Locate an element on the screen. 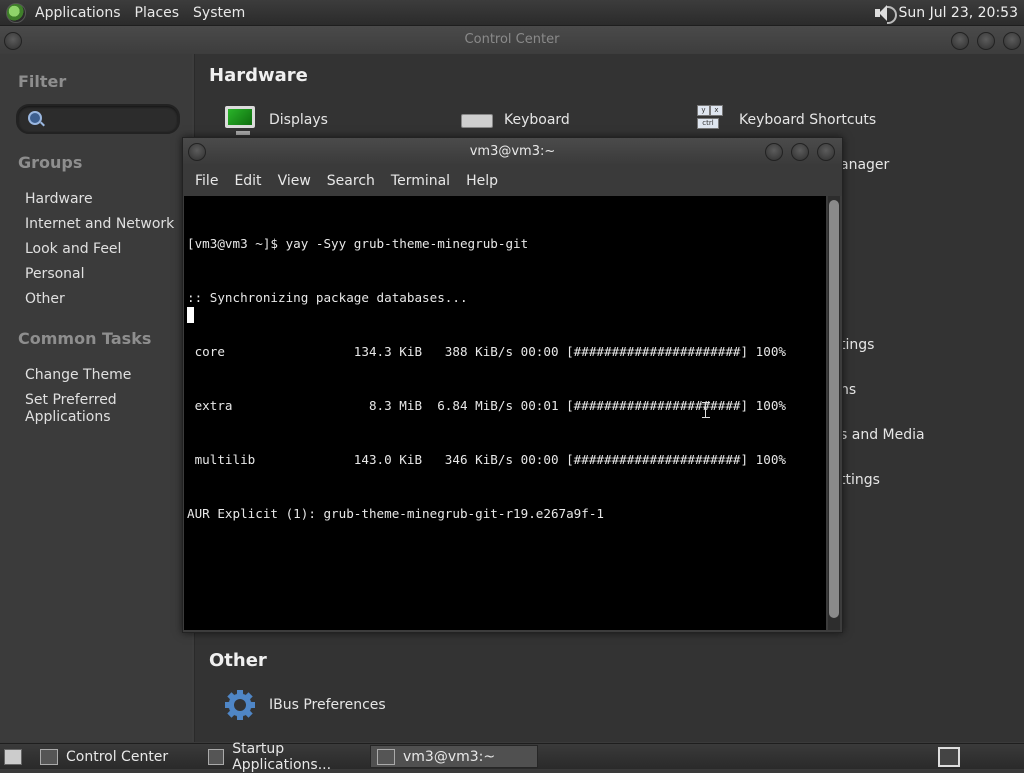  terminal-cursor is located at coordinates (190, 315).